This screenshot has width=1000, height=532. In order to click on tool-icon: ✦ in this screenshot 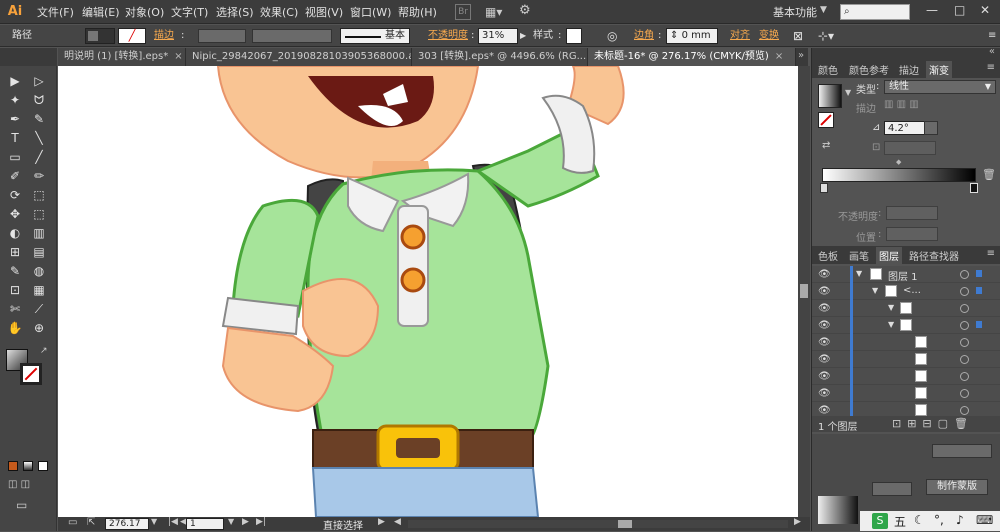, I will do `click(15, 100)`.